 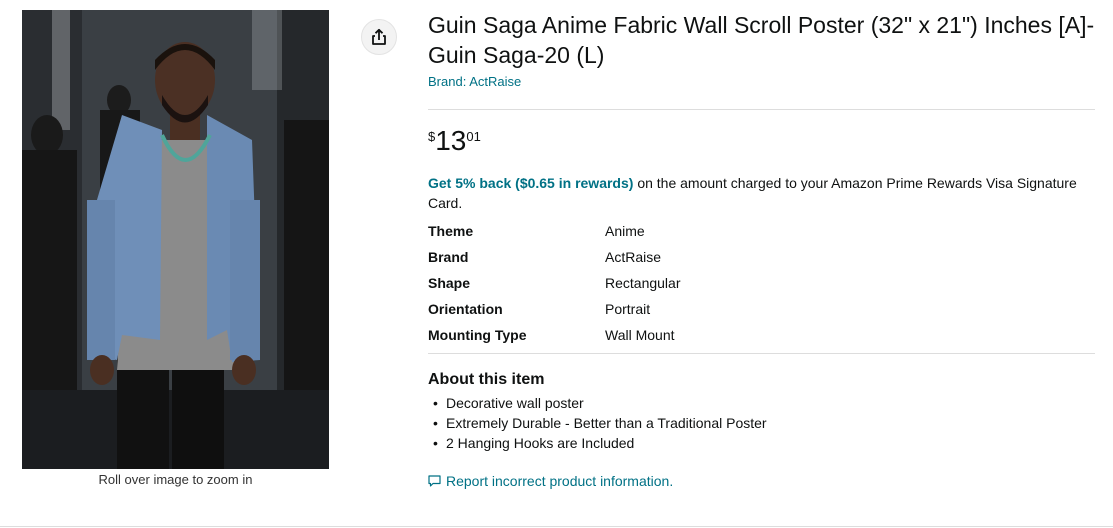 I want to click on report-link: Report incorrect product information., so click(x=761, y=481).